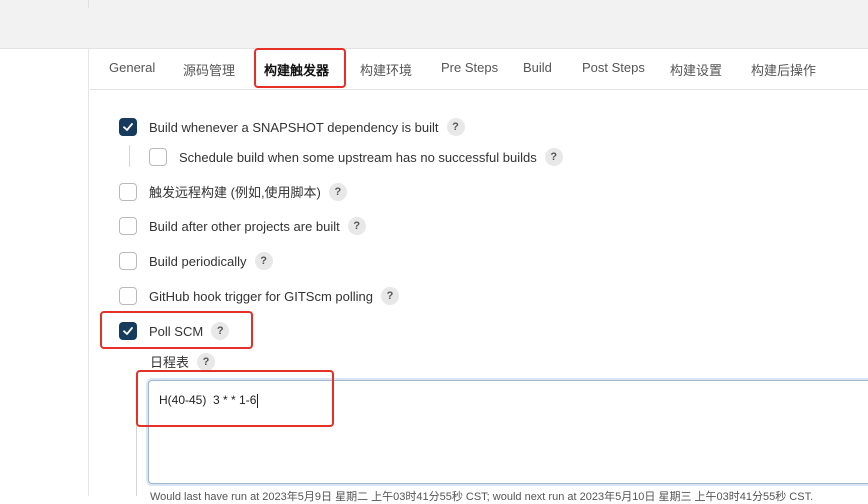  I want to click on trigger-label: 触发远程构建 (例如,使用脚本), so click(235, 192).